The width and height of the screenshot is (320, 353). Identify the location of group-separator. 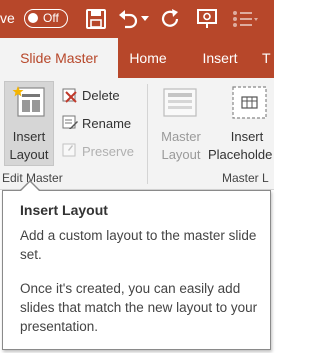
(147, 134).